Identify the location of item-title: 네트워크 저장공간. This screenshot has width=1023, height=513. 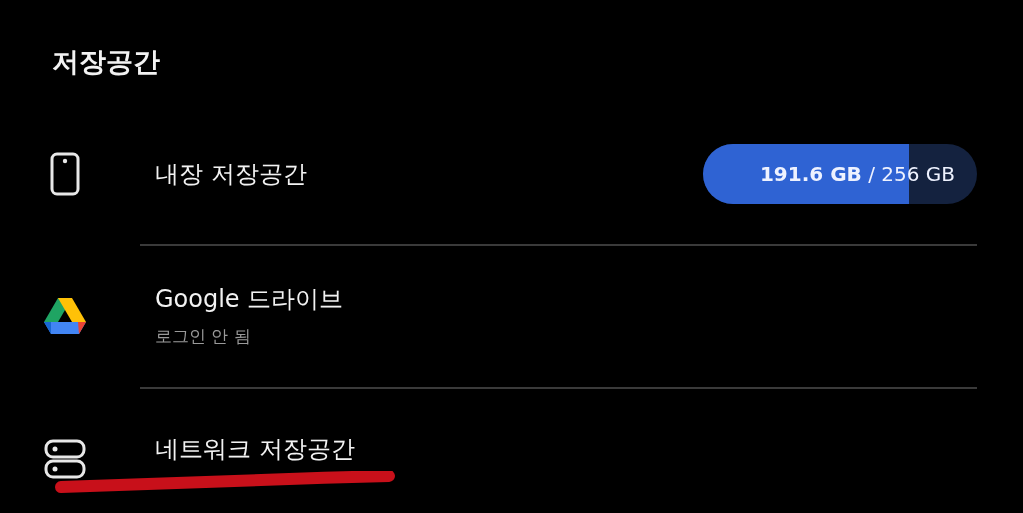
(255, 449).